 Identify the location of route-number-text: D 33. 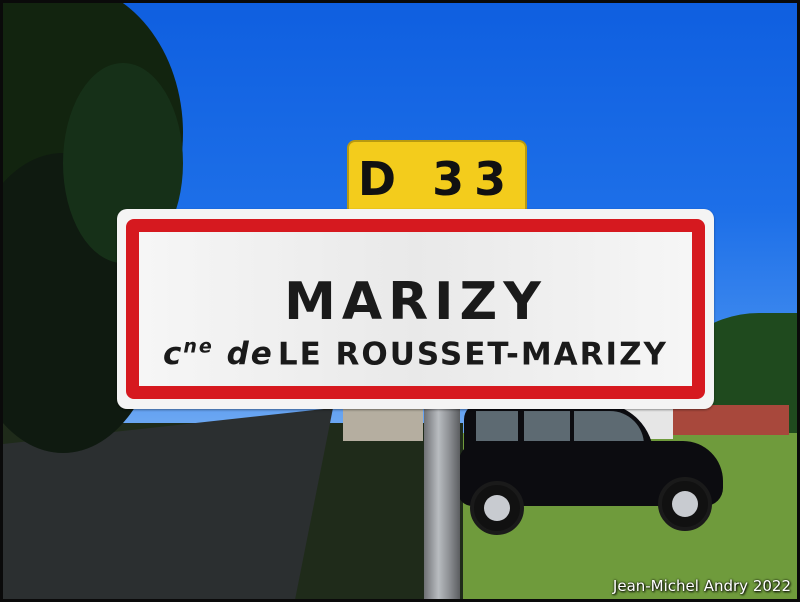
(437, 179).